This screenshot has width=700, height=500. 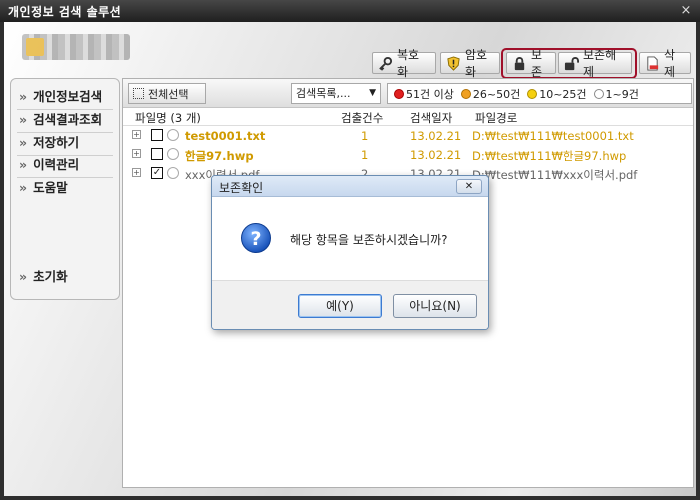 I want to click on document-delete-icon, so click(x=653, y=63).